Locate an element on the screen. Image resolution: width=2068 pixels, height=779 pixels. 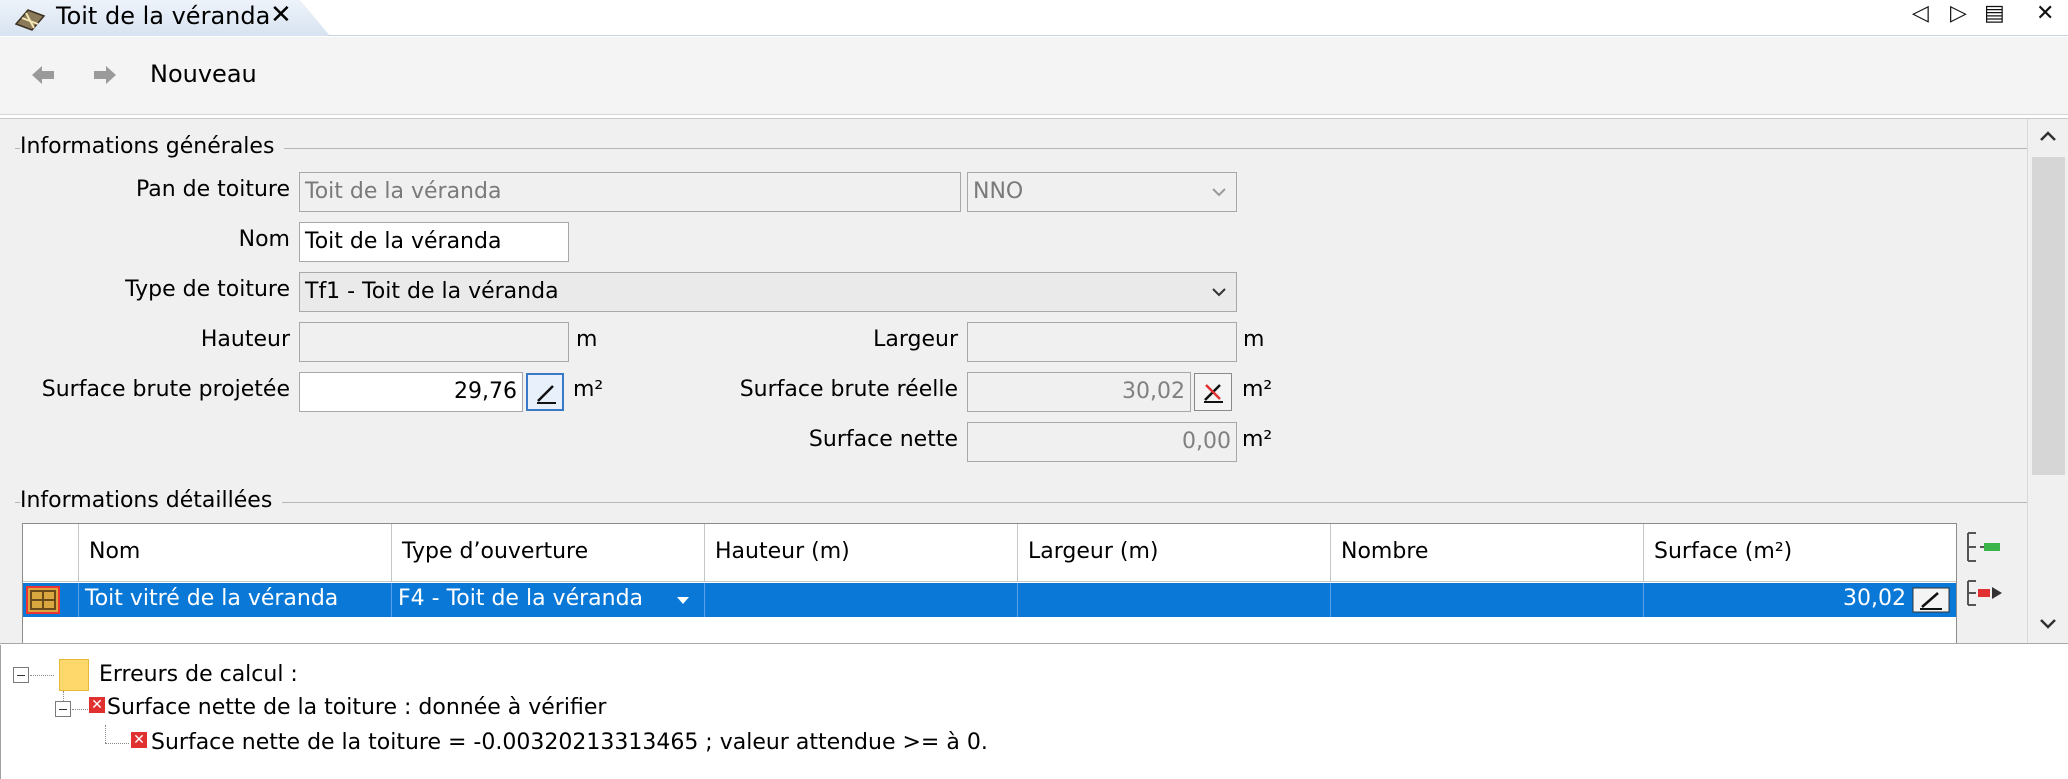
cell-surface-value: 30,02 is located at coordinates (1874, 598).